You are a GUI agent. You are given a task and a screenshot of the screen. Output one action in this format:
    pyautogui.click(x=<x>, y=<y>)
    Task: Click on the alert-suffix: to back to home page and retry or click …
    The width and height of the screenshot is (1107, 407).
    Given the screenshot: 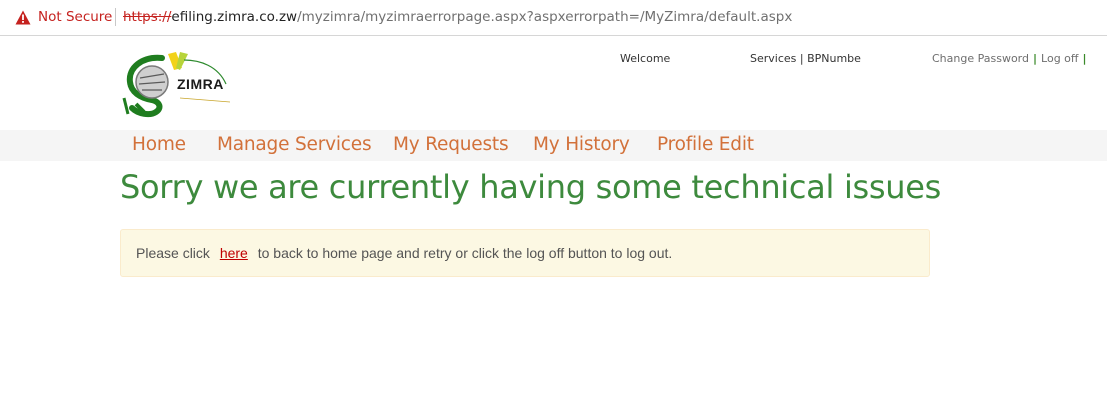 What is the action you would take?
    pyautogui.click(x=465, y=253)
    